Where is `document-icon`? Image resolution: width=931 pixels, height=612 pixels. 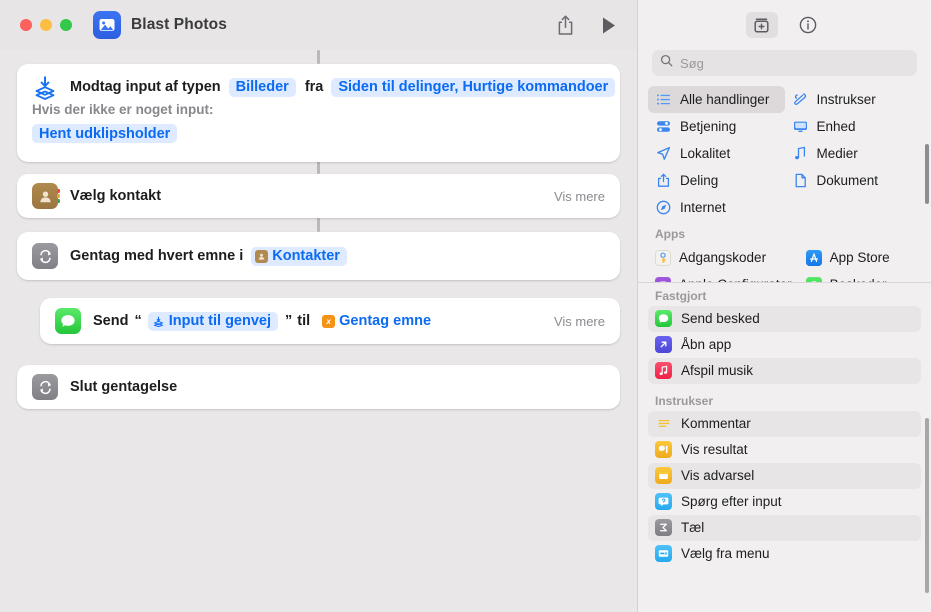 document-icon is located at coordinates (800, 180).